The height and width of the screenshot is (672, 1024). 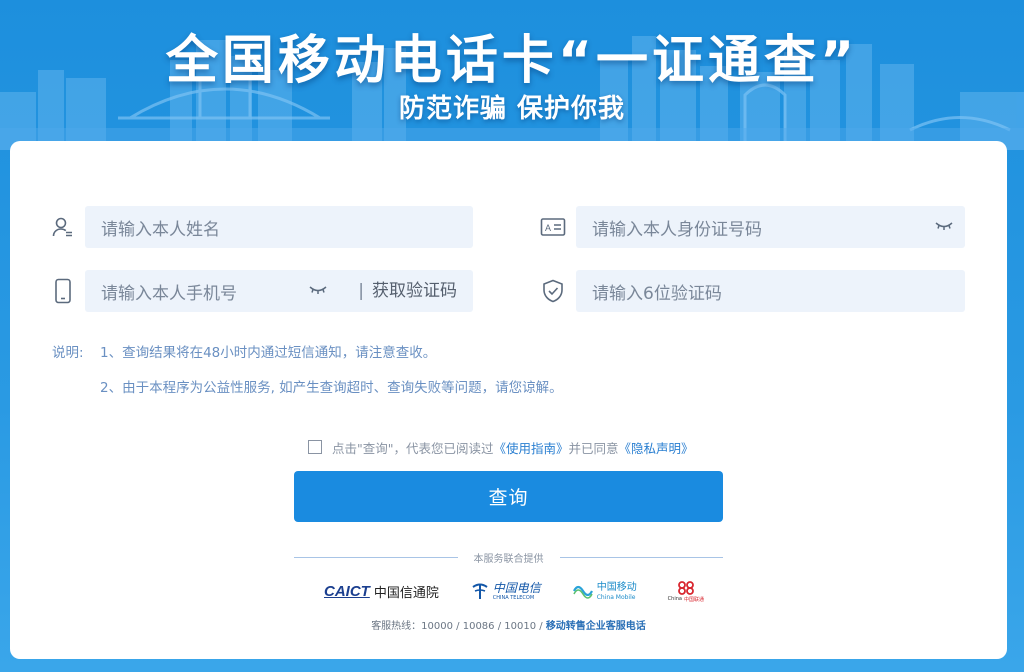 I want to click on shield-check-icon, so click(x=553, y=291).